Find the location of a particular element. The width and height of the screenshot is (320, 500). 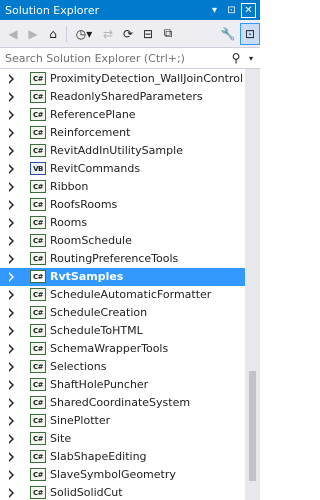

toolbar-separator is located at coordinates (66, 33).